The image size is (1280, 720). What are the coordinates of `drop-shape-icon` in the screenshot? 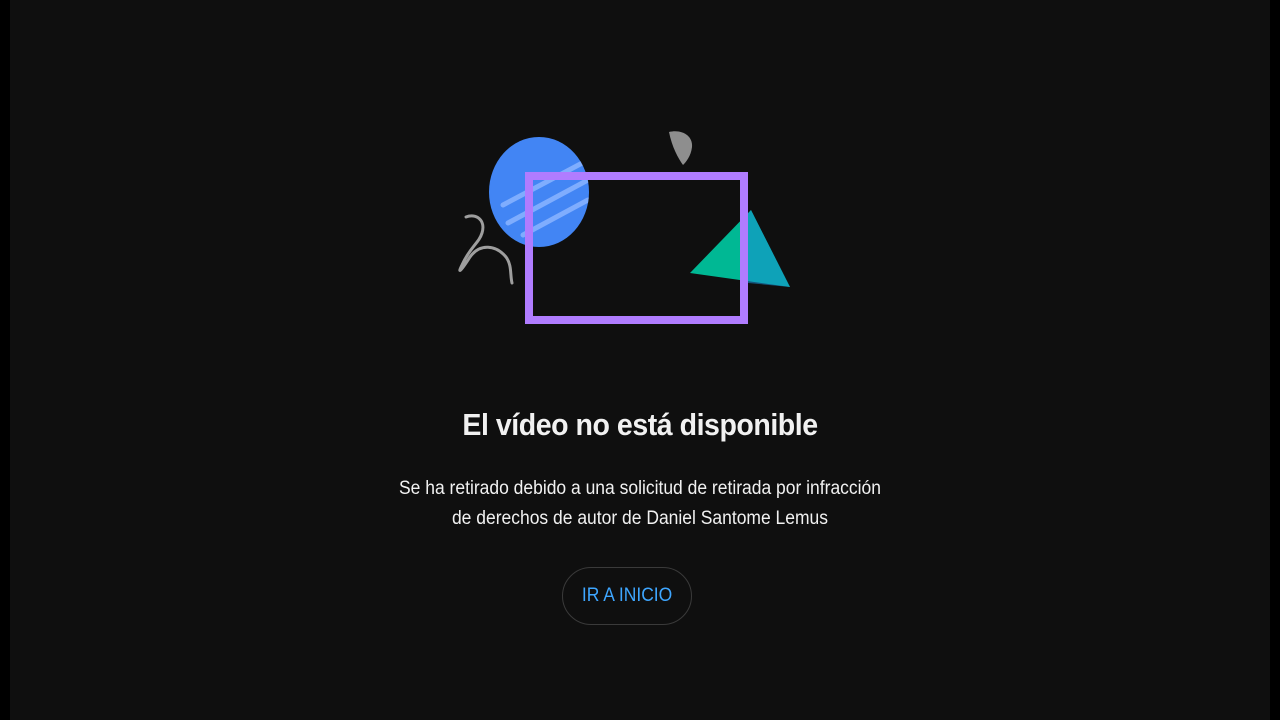 It's located at (681, 148).